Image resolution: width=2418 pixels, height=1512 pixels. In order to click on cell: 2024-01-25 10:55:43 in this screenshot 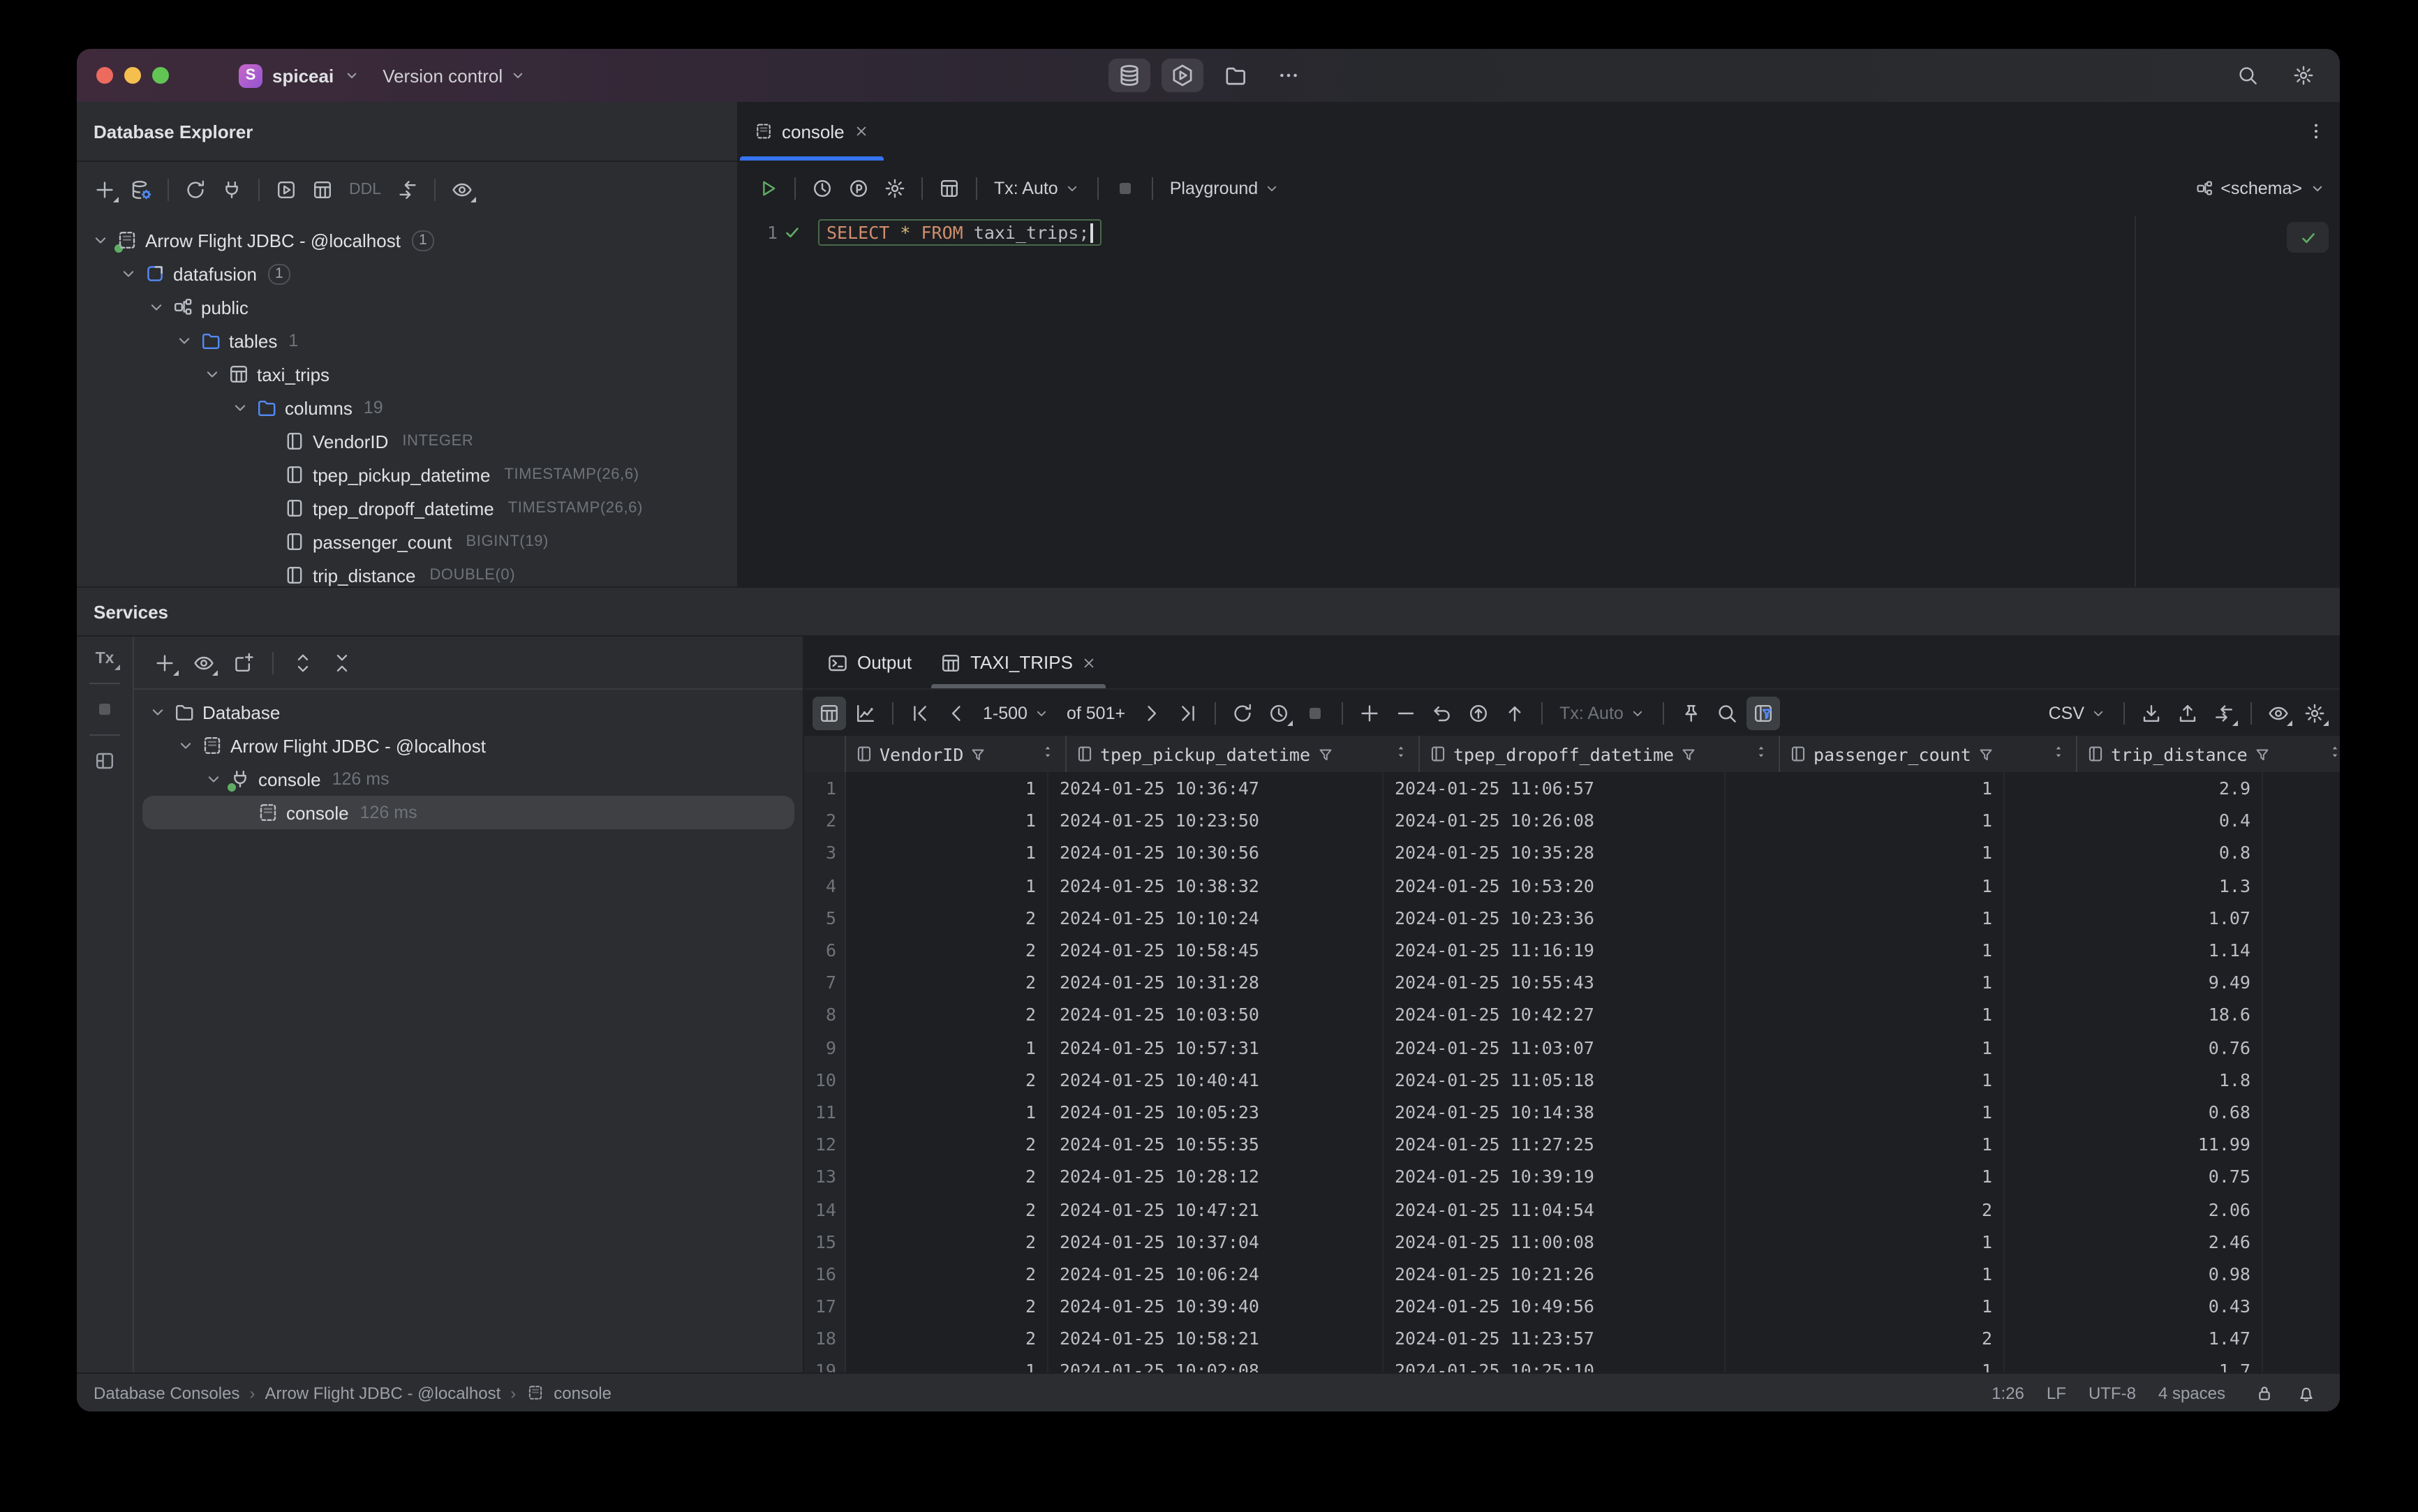, I will do `click(1555, 982)`.